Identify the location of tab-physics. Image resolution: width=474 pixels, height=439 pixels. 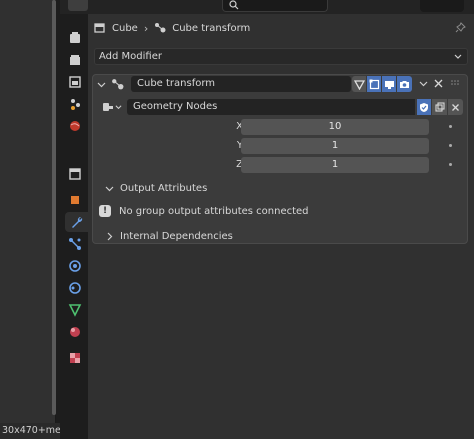
(75, 266).